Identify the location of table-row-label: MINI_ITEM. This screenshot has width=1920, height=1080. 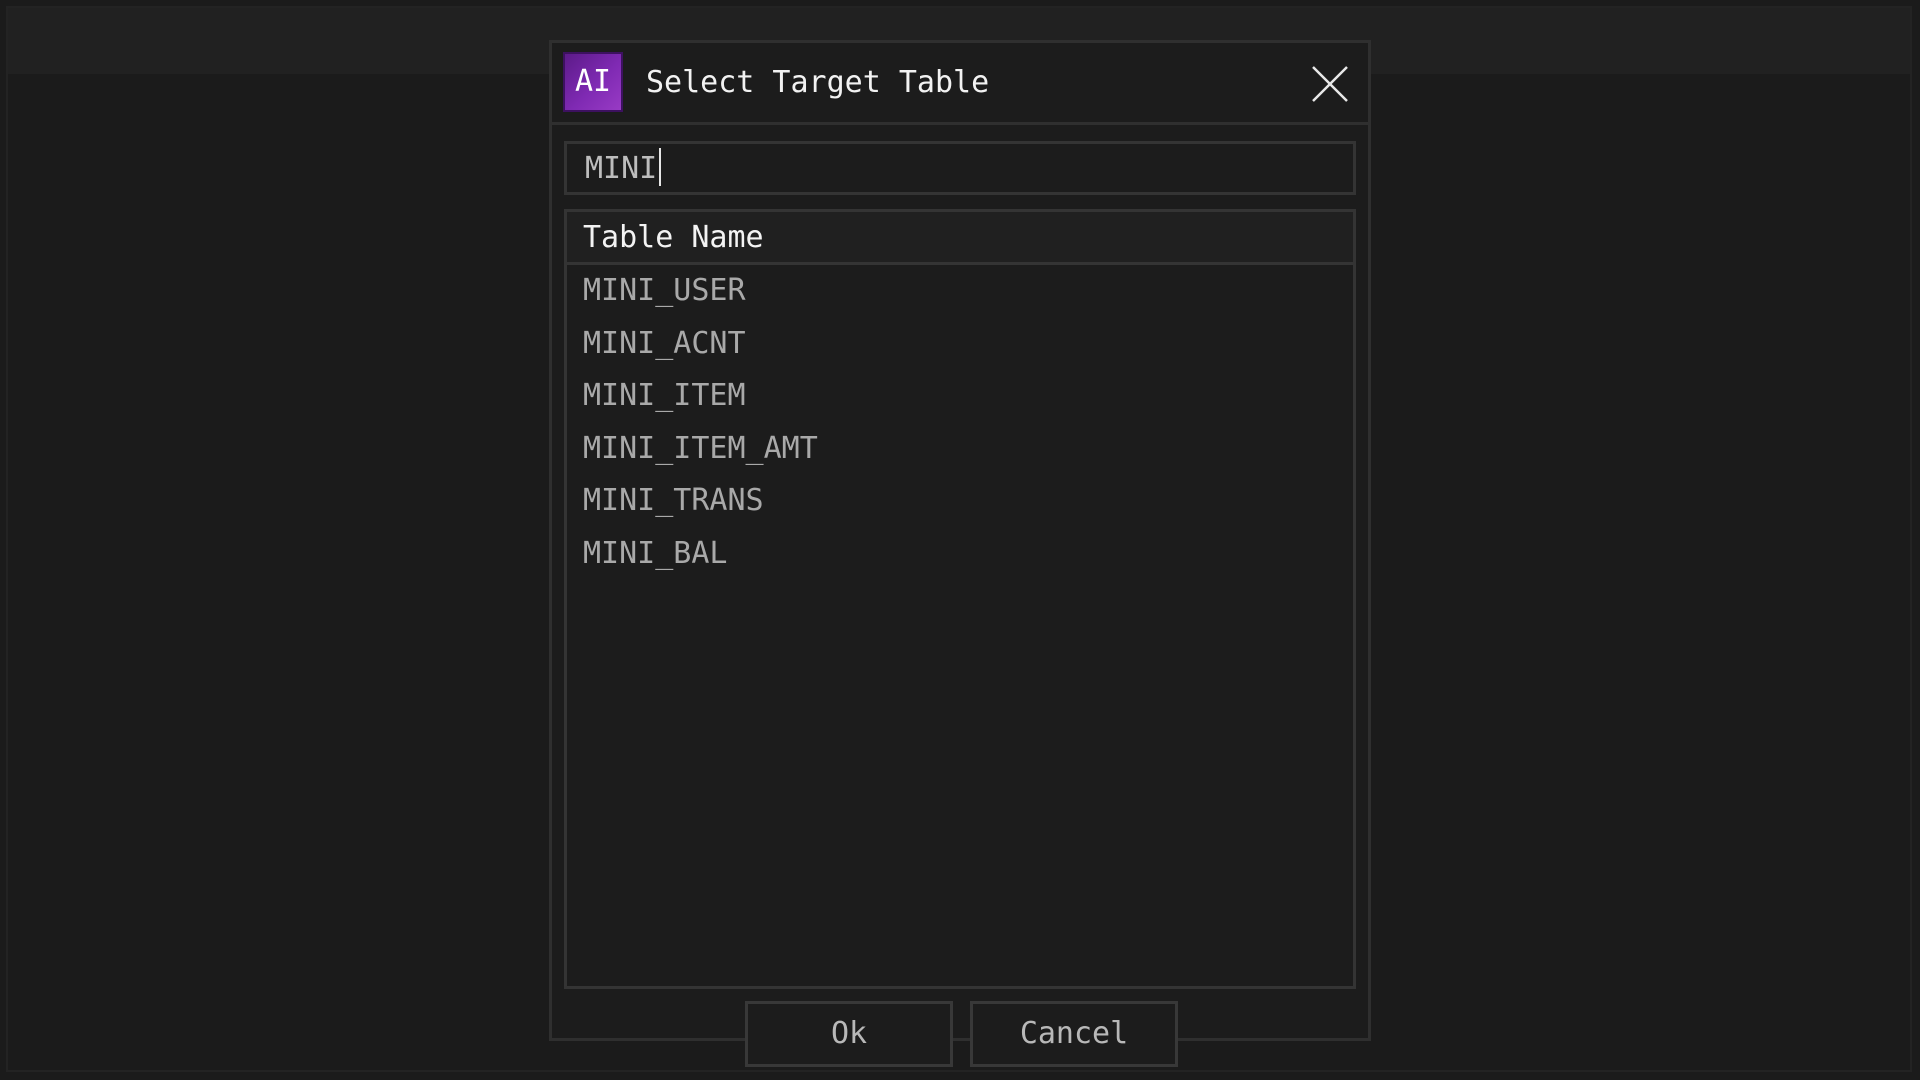
(664, 396).